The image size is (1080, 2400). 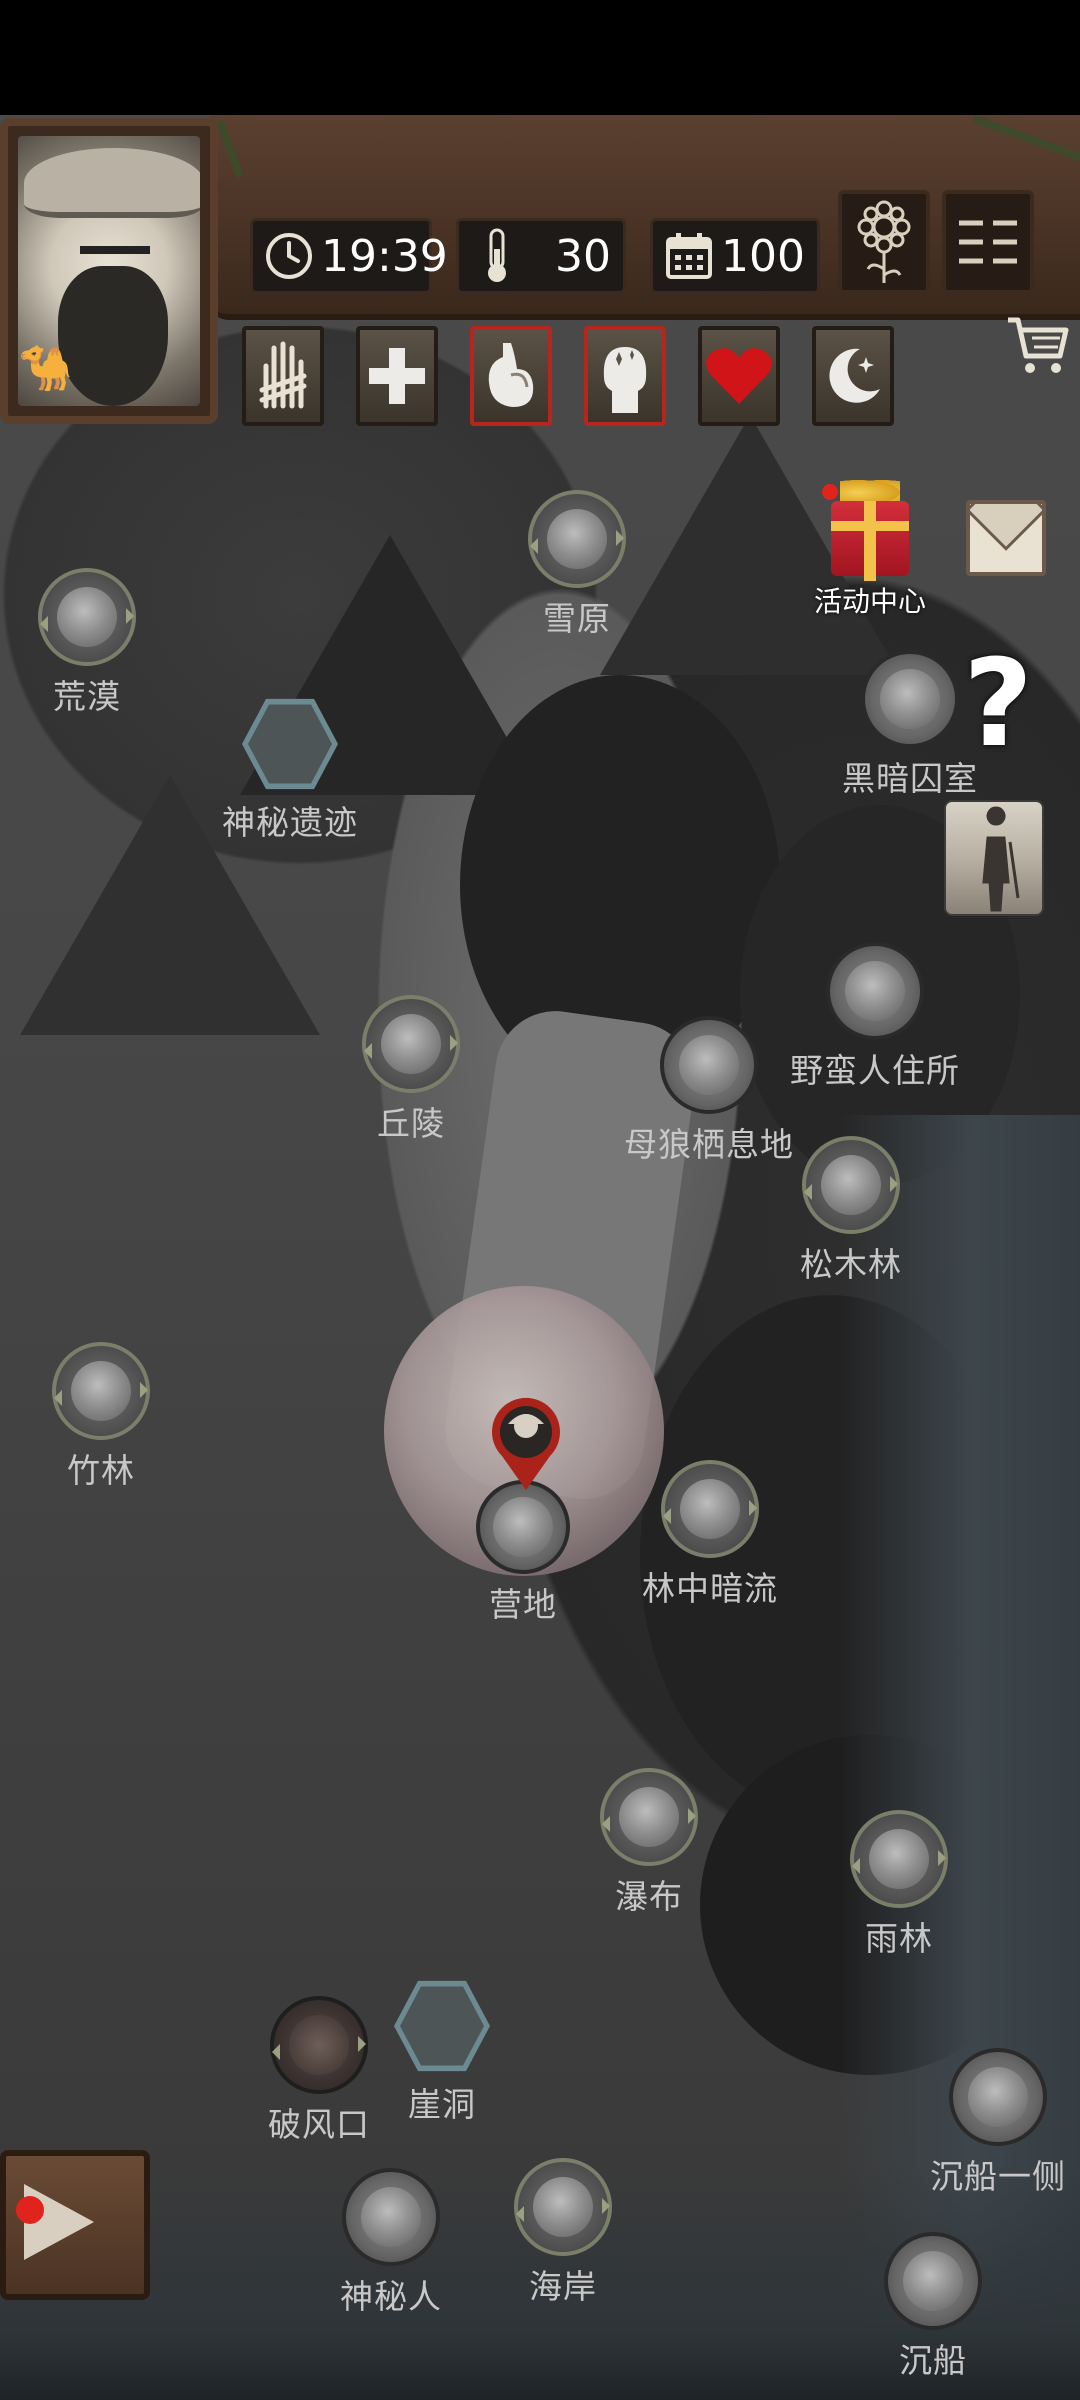 I want to click on ruins-hex-icon, so click(x=290, y=744).